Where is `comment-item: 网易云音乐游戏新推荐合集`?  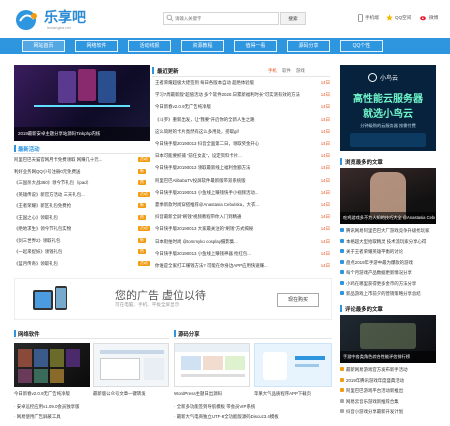
comment-item: 网易云音乐游戏新推荐合集 is located at coordinates (388, 401).